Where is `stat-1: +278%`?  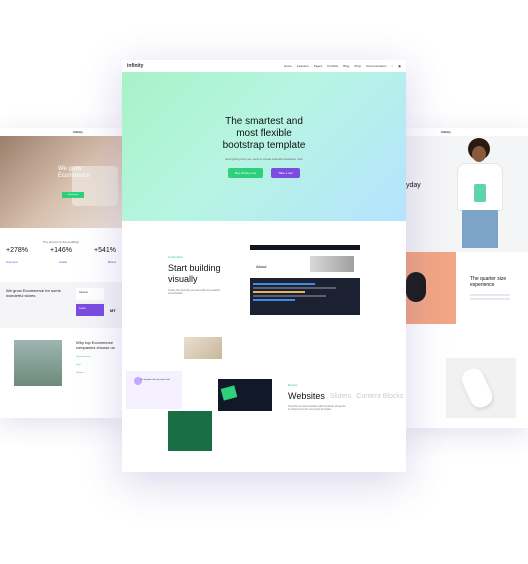
stat-1: +278% is located at coordinates (17, 250).